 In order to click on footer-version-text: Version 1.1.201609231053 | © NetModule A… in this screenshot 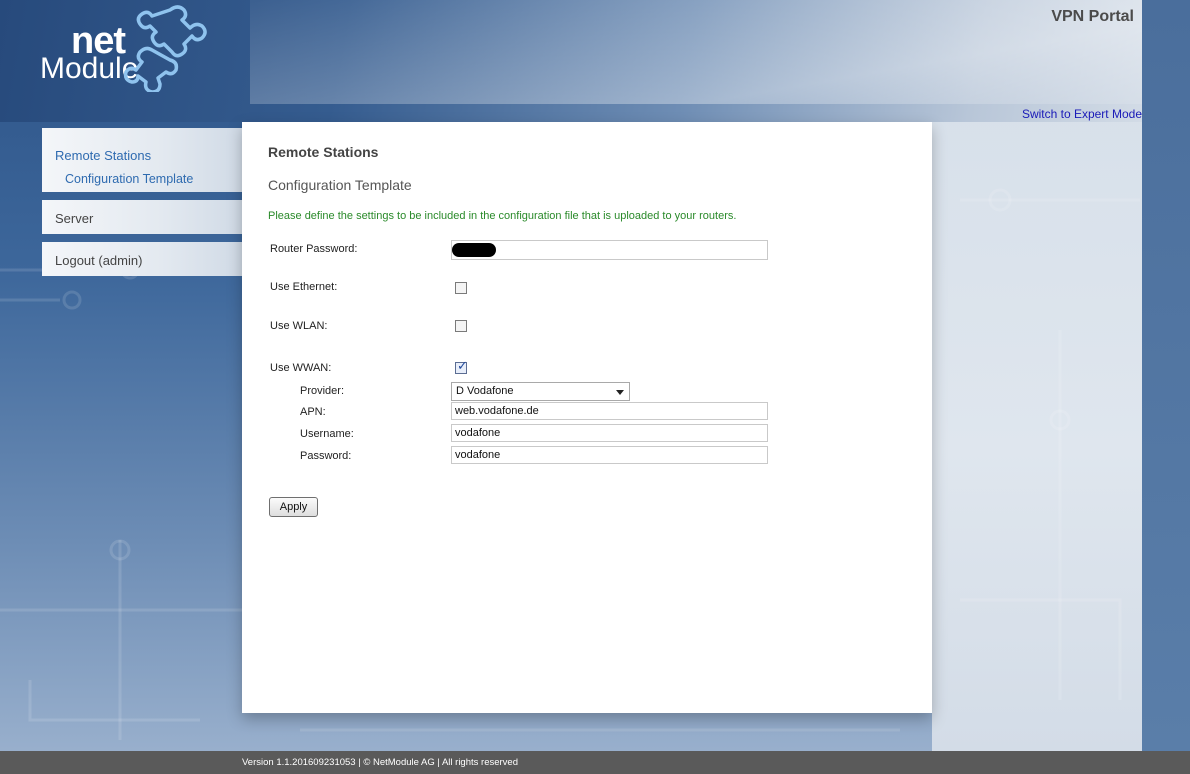, I will do `click(380, 762)`.